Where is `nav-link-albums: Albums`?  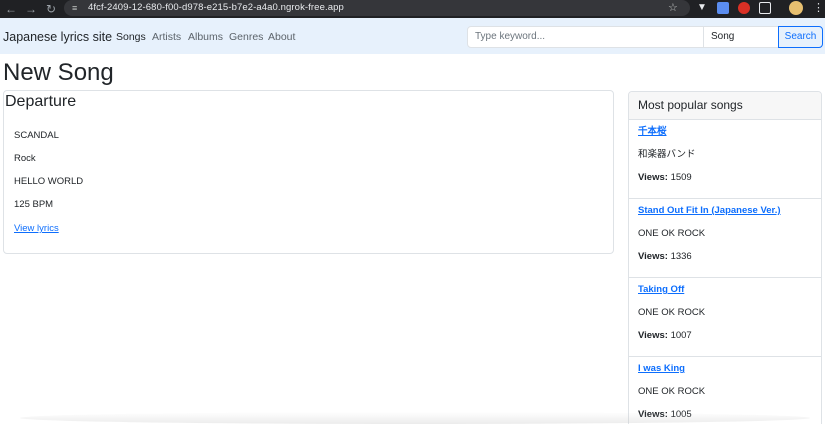
nav-link-albums: Albums is located at coordinates (205, 37).